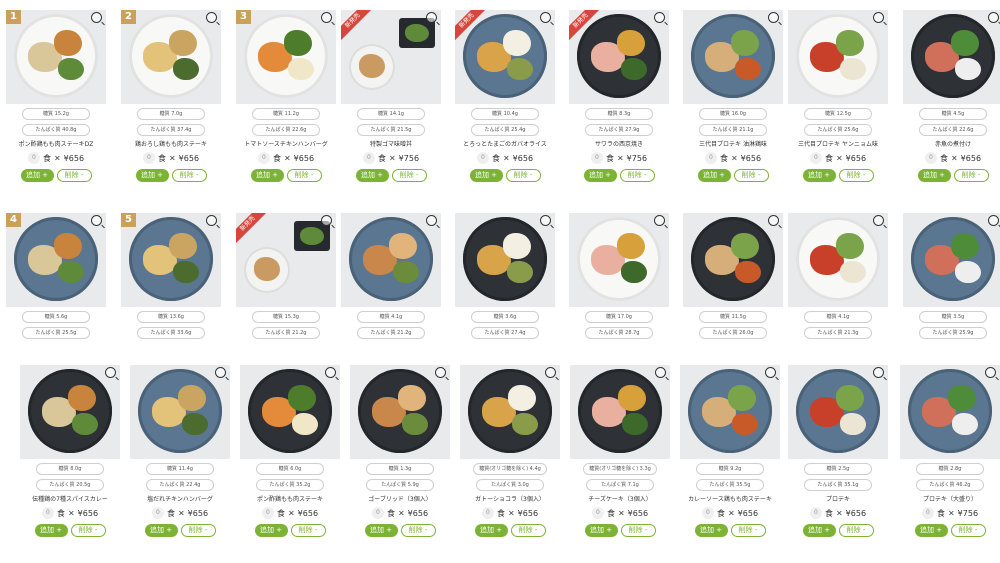 Image resolution: width=1000 pixels, height=563 pixels. Describe the element at coordinates (286, 57) in the screenshot. I see `product-photo: 3` at that location.